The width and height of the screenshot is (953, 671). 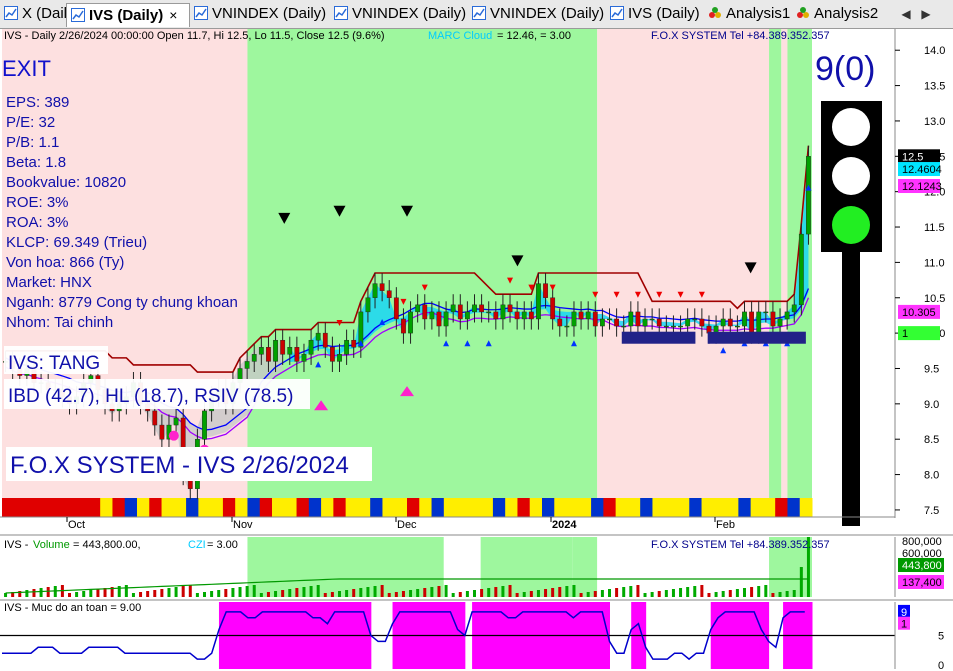 I want to click on fundamental-6: ROE: 3%, so click(x=37, y=202).